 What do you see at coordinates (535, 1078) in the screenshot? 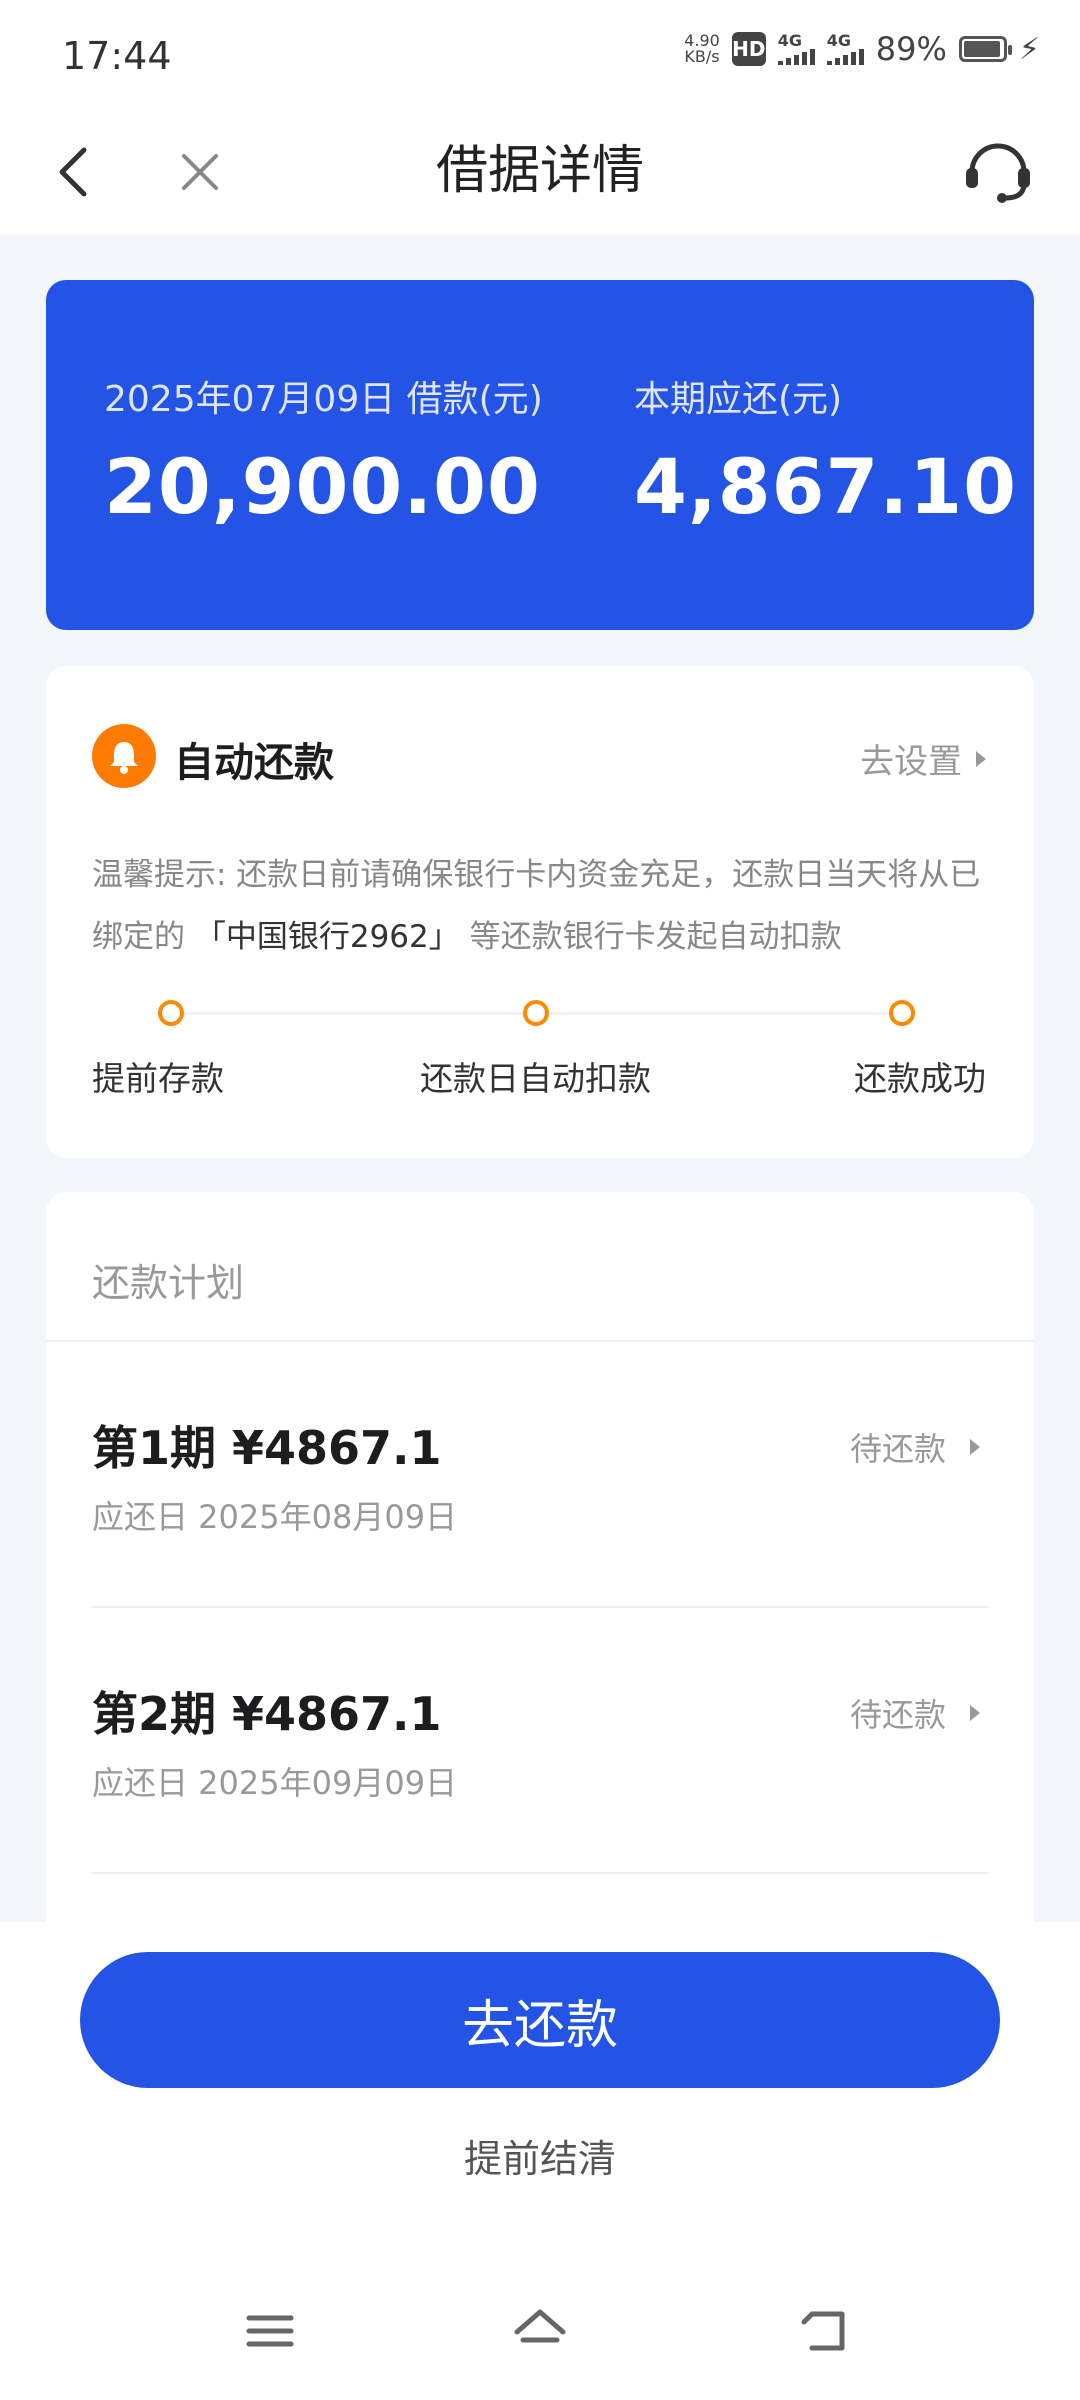
I see `step-auto-debit: 还款日自动扣款` at bounding box center [535, 1078].